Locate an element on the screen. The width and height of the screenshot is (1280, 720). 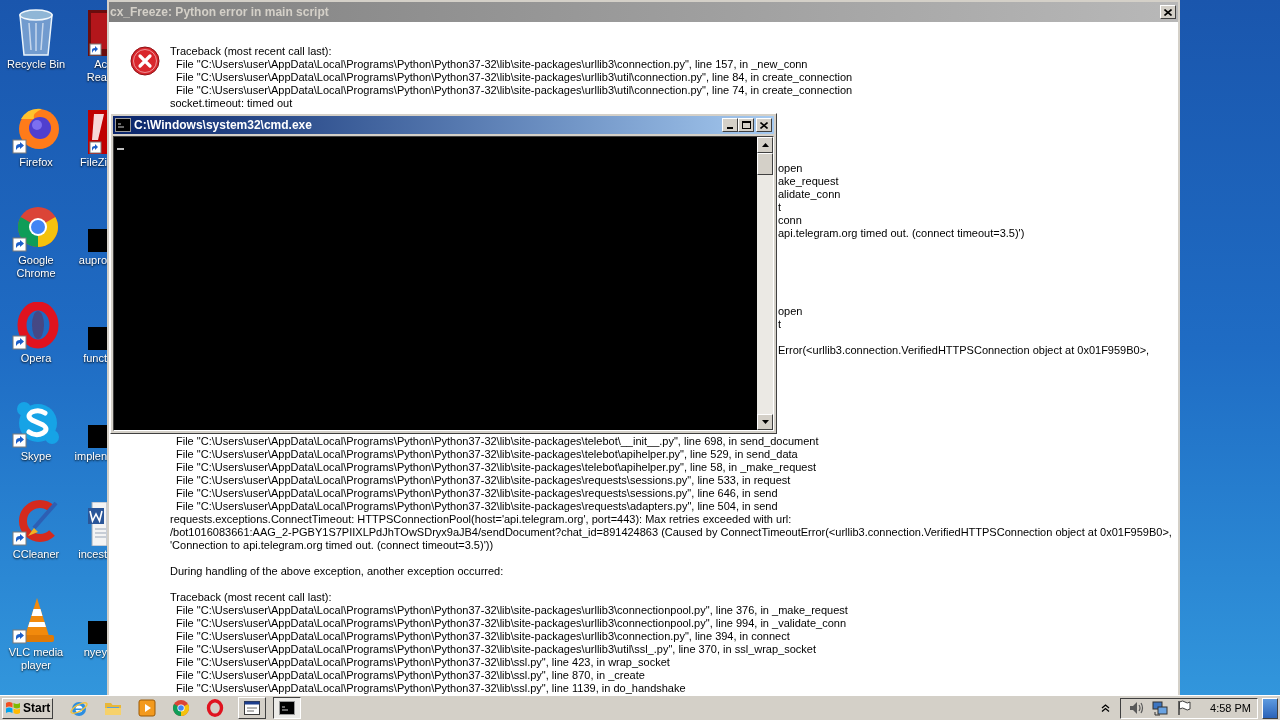
up-arrow-icon is located at coordinates (765, 145).